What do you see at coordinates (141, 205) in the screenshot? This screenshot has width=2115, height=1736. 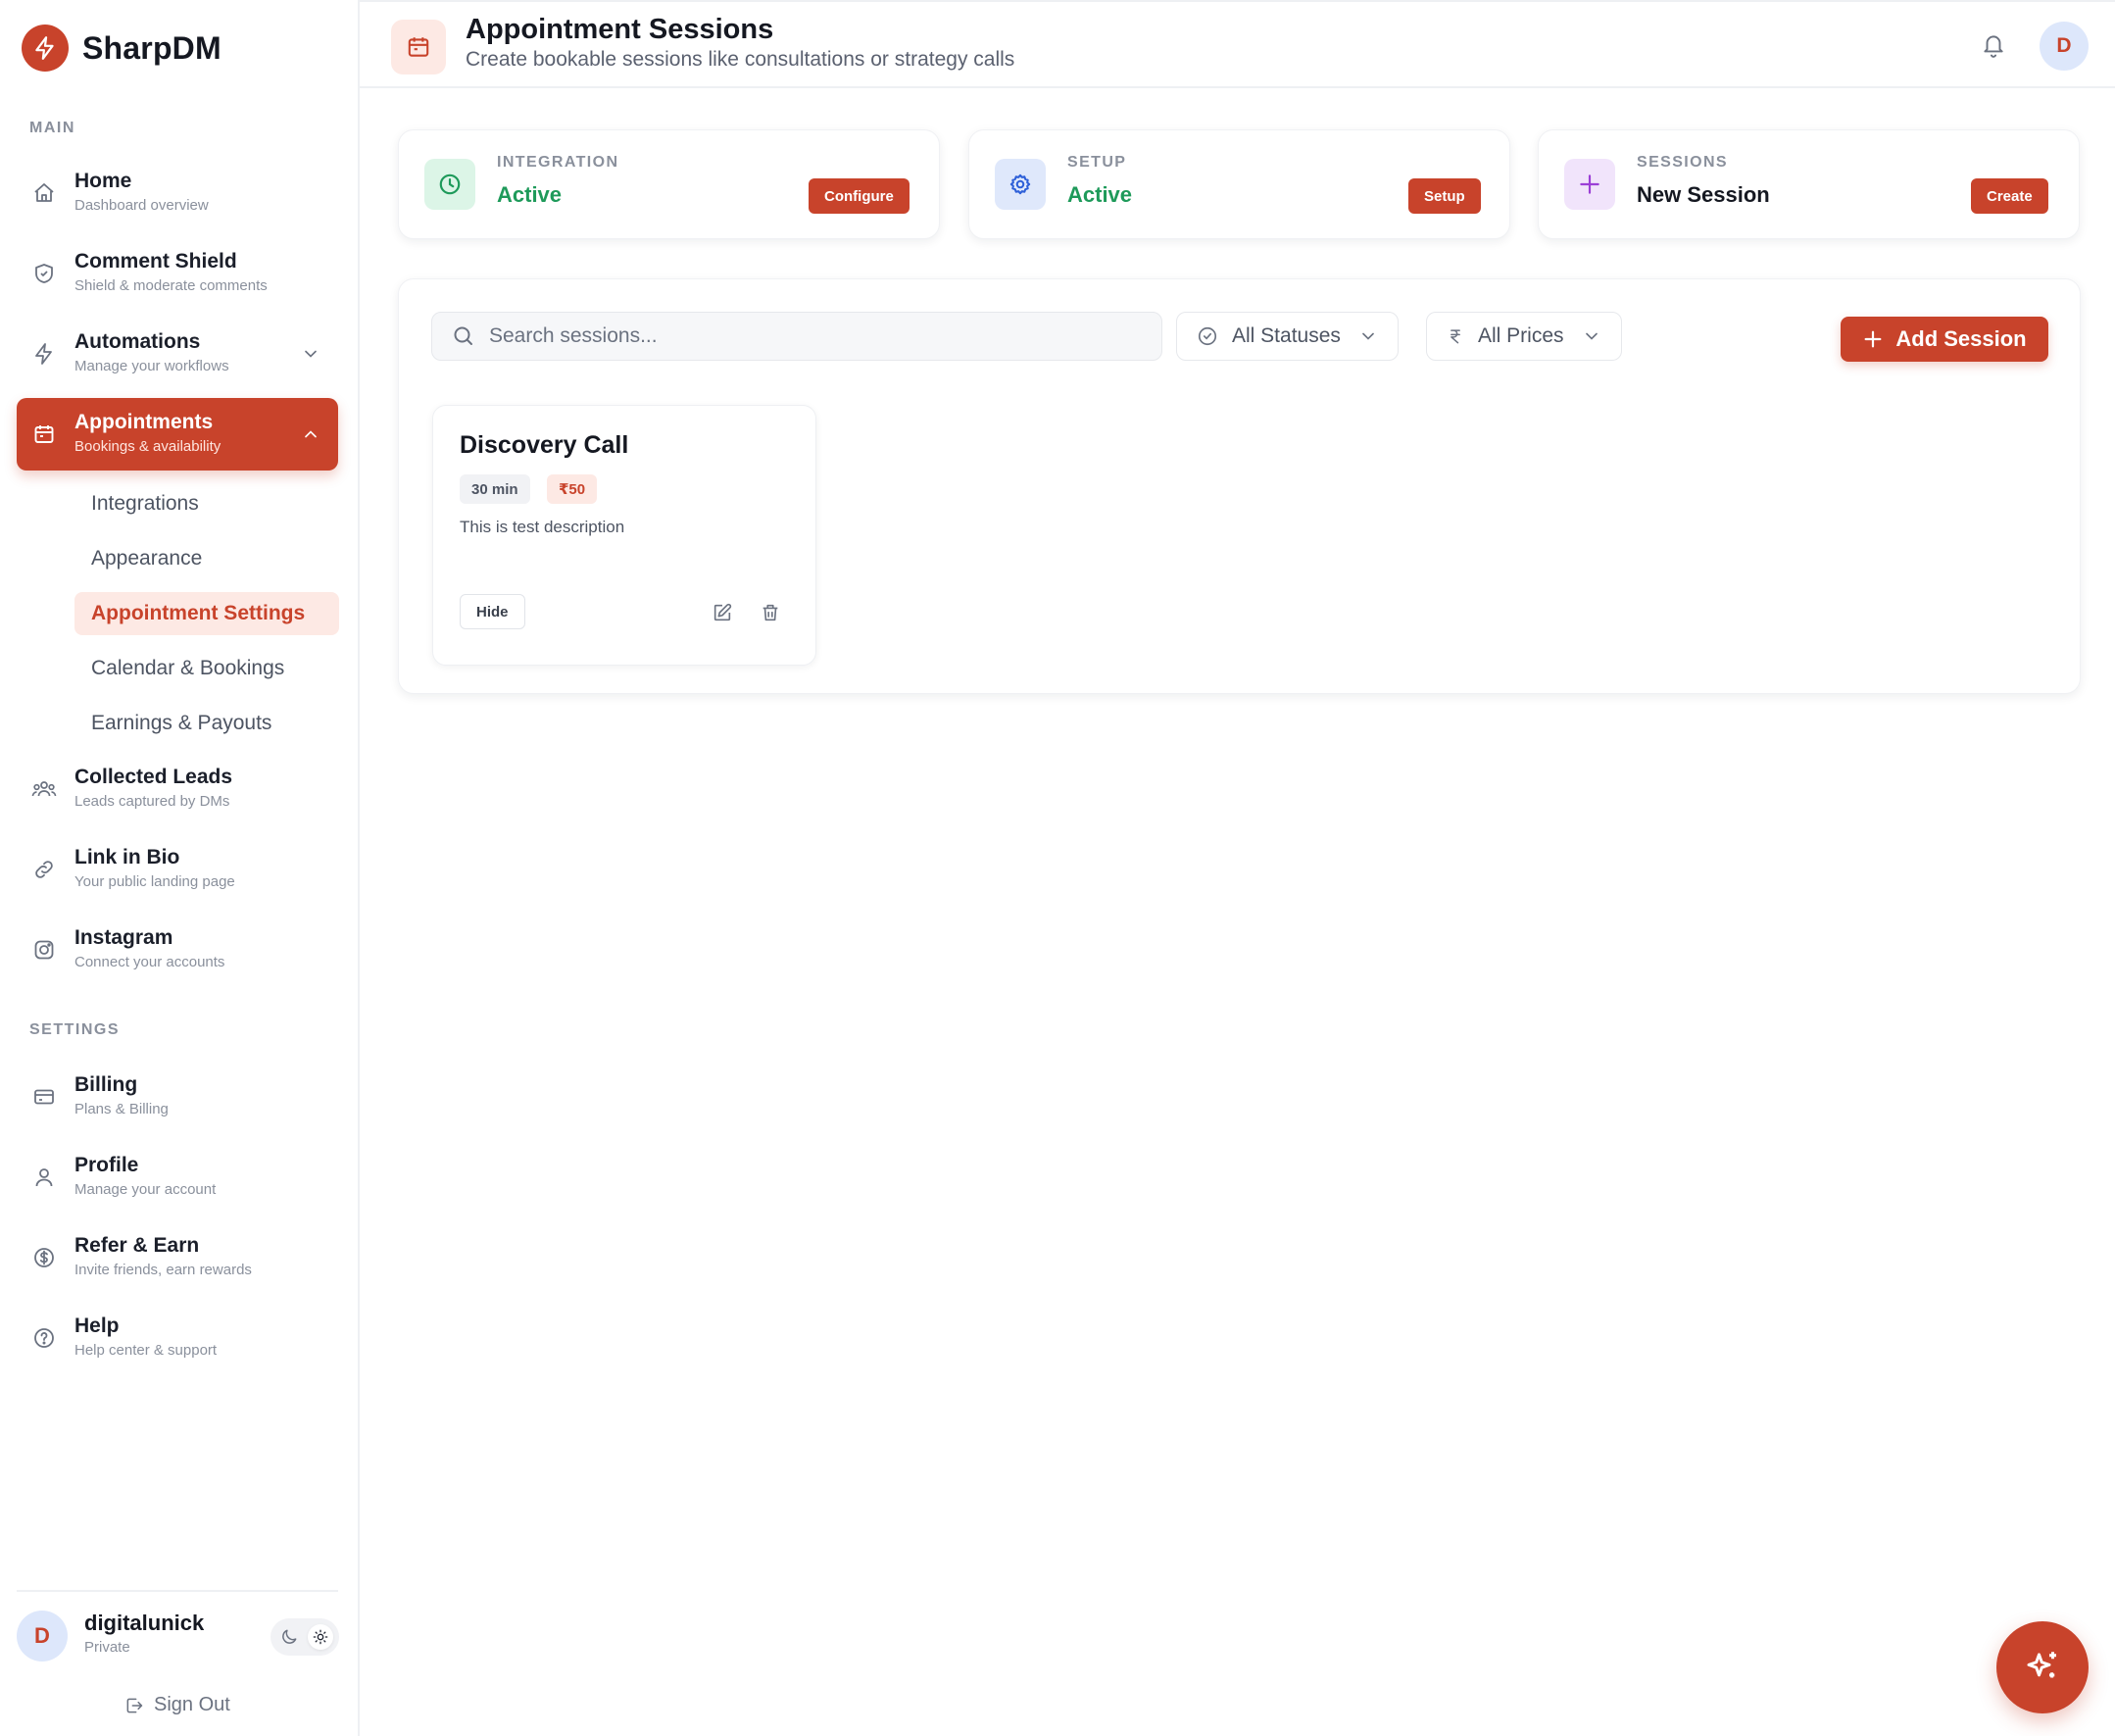 I see `sidebar-item-subtitle: Dashboard overview` at bounding box center [141, 205].